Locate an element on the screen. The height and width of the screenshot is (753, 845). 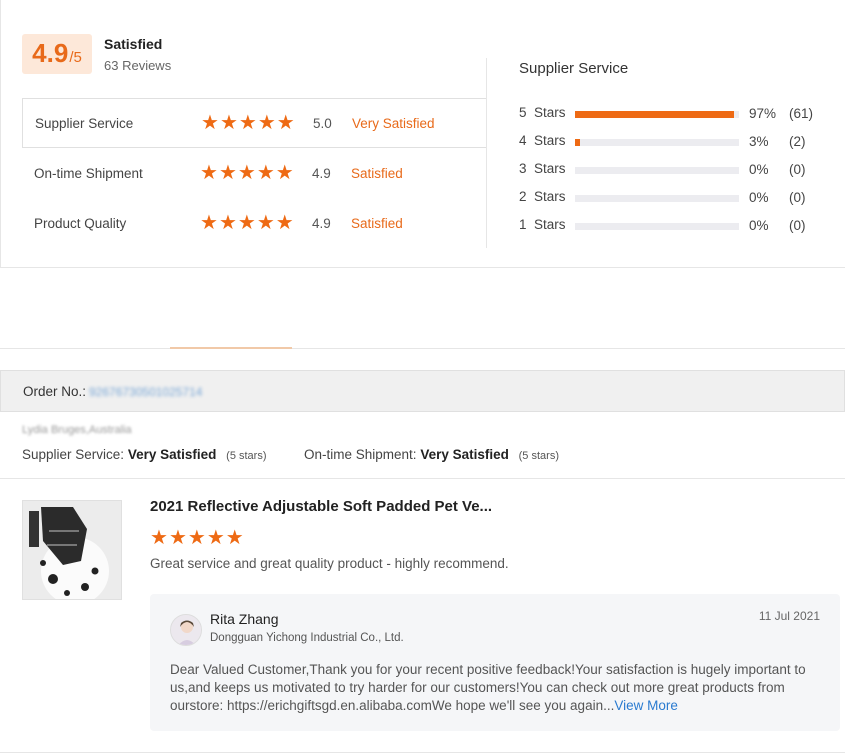
summary-label: Supplier Service: is located at coordinates (73, 454).